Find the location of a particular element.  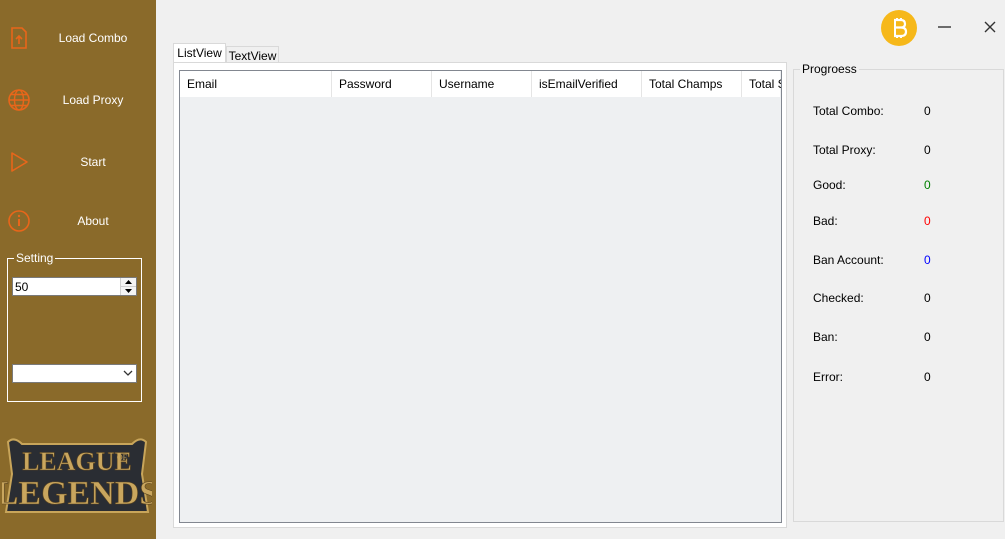

minimize-icon is located at coordinates (944, 27).